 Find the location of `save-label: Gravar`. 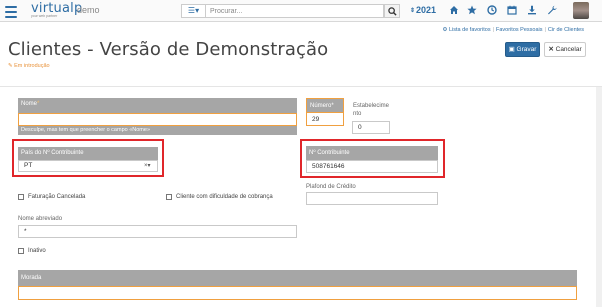

save-label: Gravar is located at coordinates (526, 49).